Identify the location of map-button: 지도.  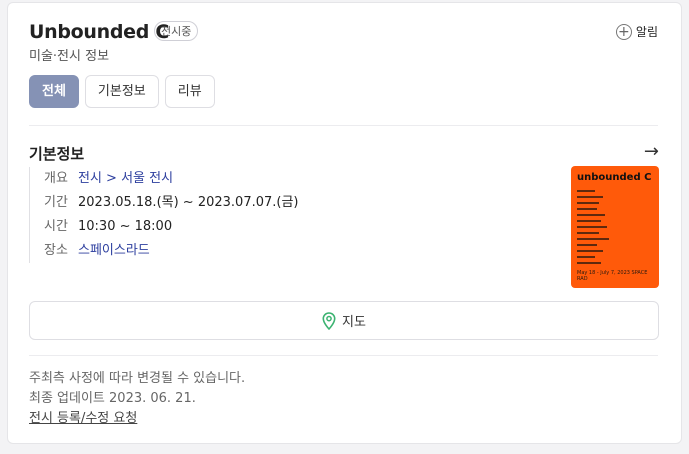
(344, 320).